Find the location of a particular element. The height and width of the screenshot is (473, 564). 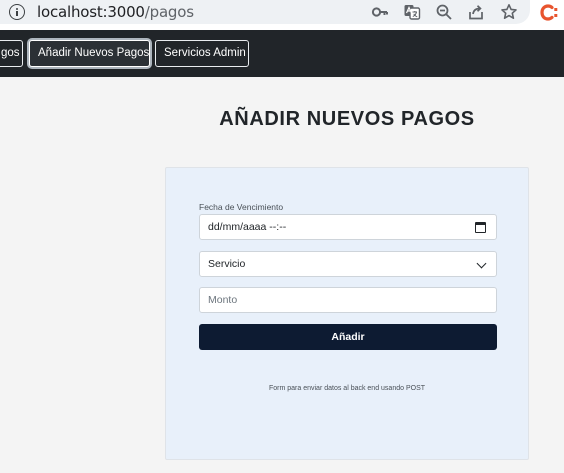

page-title: AÑADIR NUEVOS PAGOS is located at coordinates (347, 119).